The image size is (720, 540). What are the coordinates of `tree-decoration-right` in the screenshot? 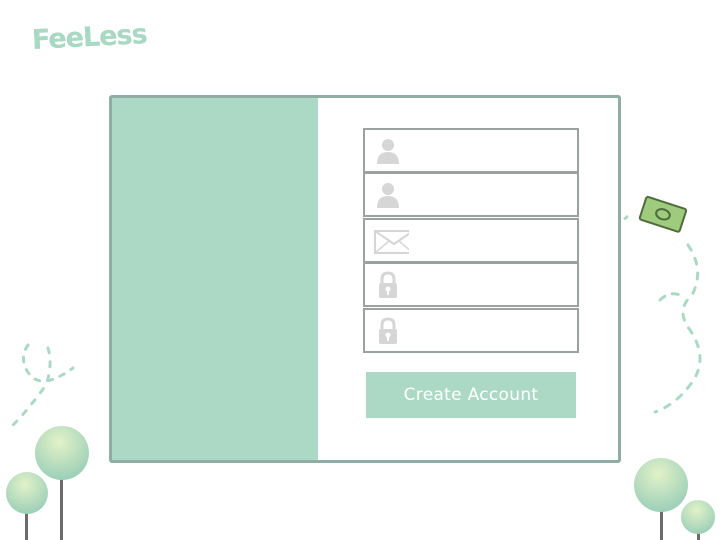 It's located at (674, 499).